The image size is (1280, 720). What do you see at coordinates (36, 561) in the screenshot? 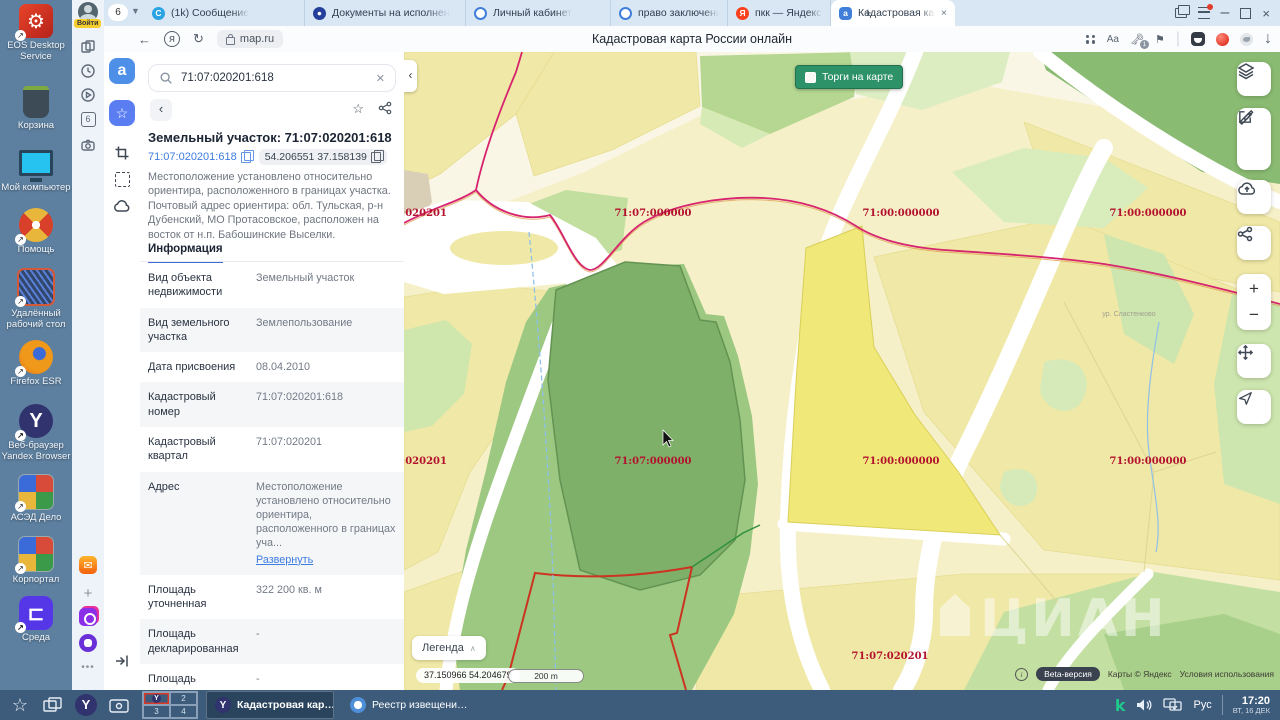
I see `desktop-icon-korportal: ↗ Корпортал` at bounding box center [36, 561].